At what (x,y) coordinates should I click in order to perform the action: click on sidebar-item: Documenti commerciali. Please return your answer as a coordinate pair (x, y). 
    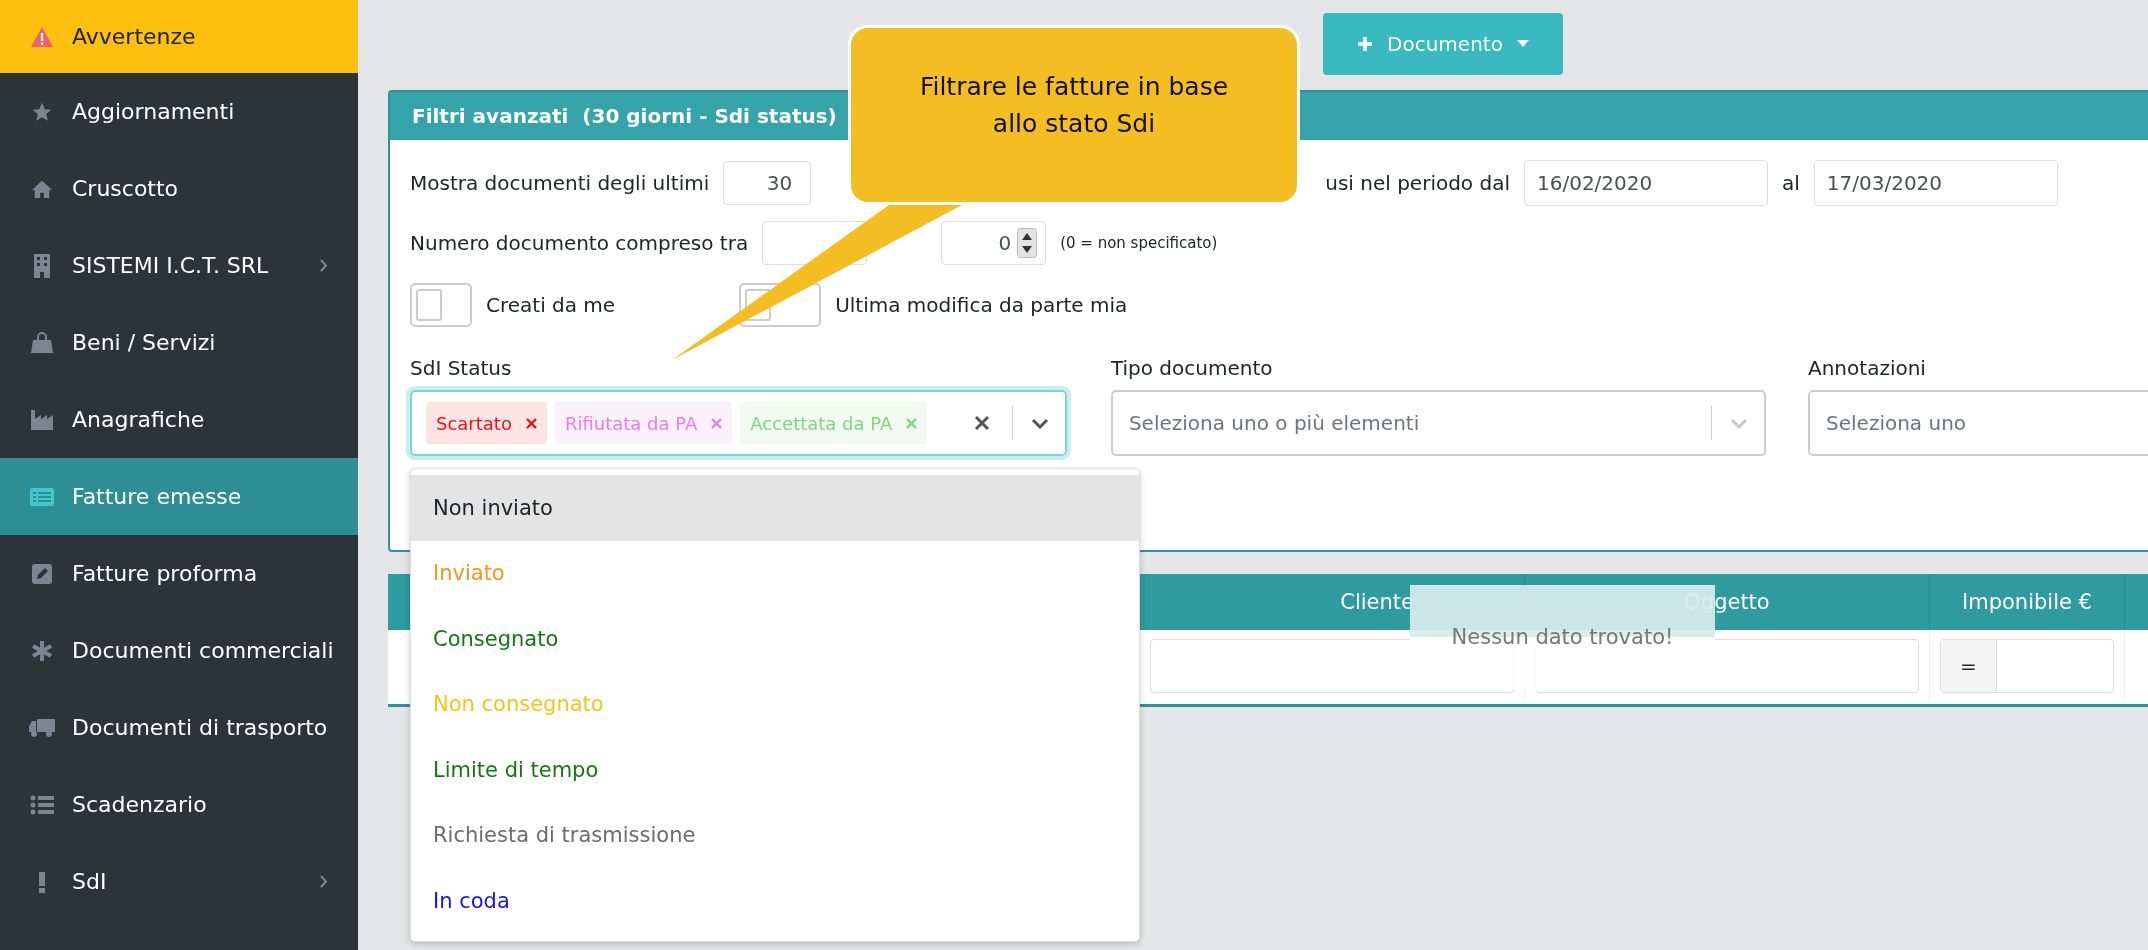
    Looking at the image, I should click on (179, 650).